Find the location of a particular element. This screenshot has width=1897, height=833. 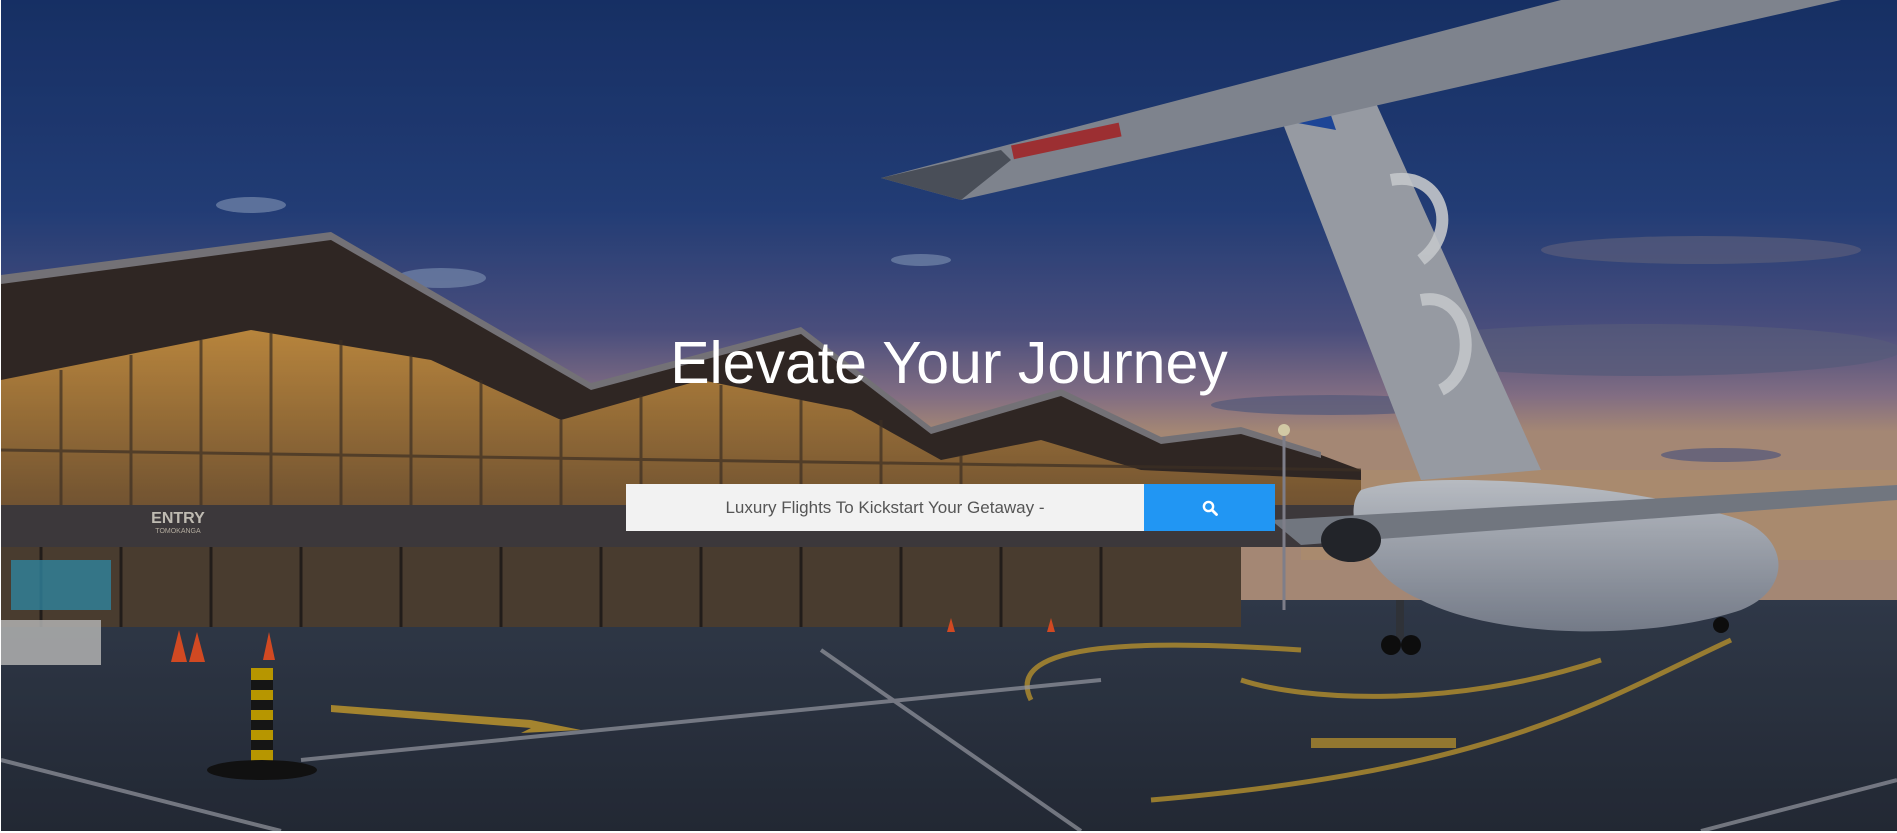

search-button is located at coordinates (1209, 507).